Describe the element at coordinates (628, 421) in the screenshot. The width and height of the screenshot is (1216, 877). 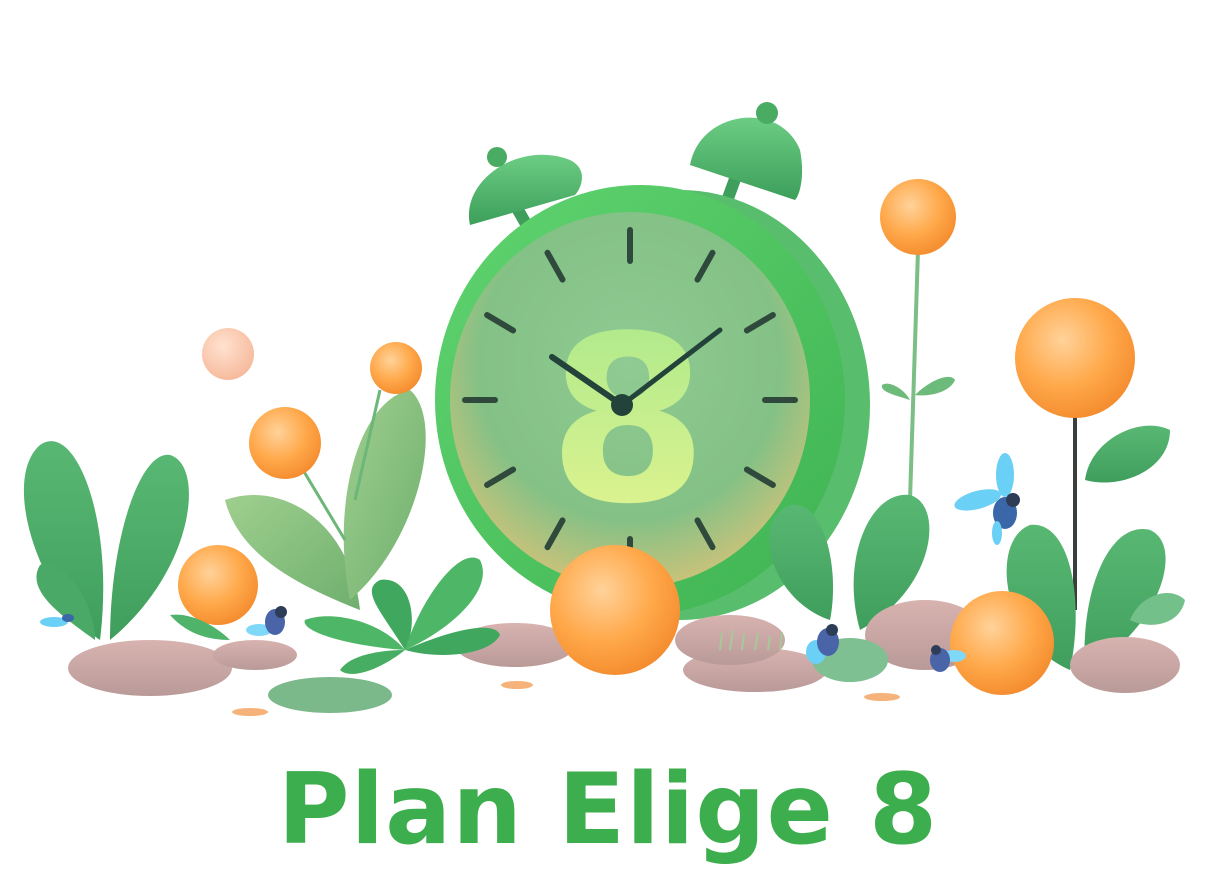
I see `clock-numeral: 8` at that location.